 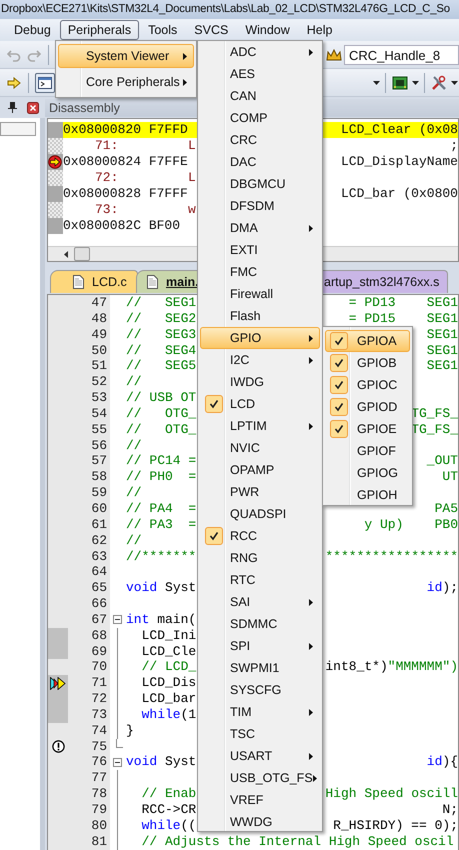 What do you see at coordinates (403, 303) in the screenshot?
I see `code-text: = PD13 SEG1` at bounding box center [403, 303].